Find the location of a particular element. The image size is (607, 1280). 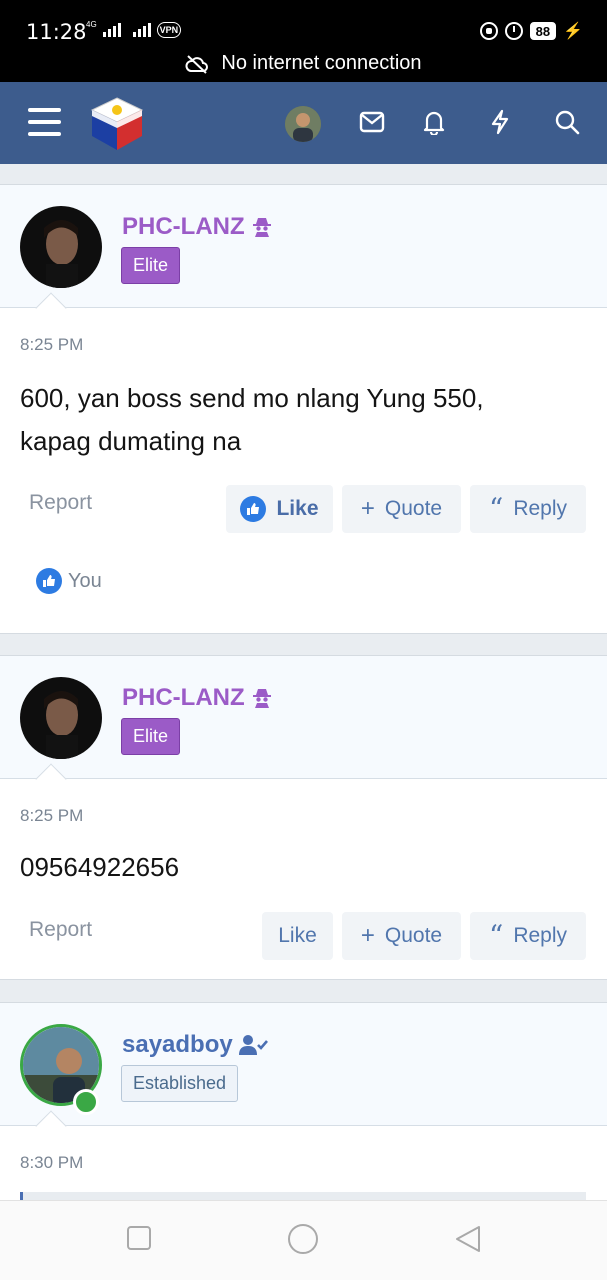

app-header is located at coordinates (303, 123).